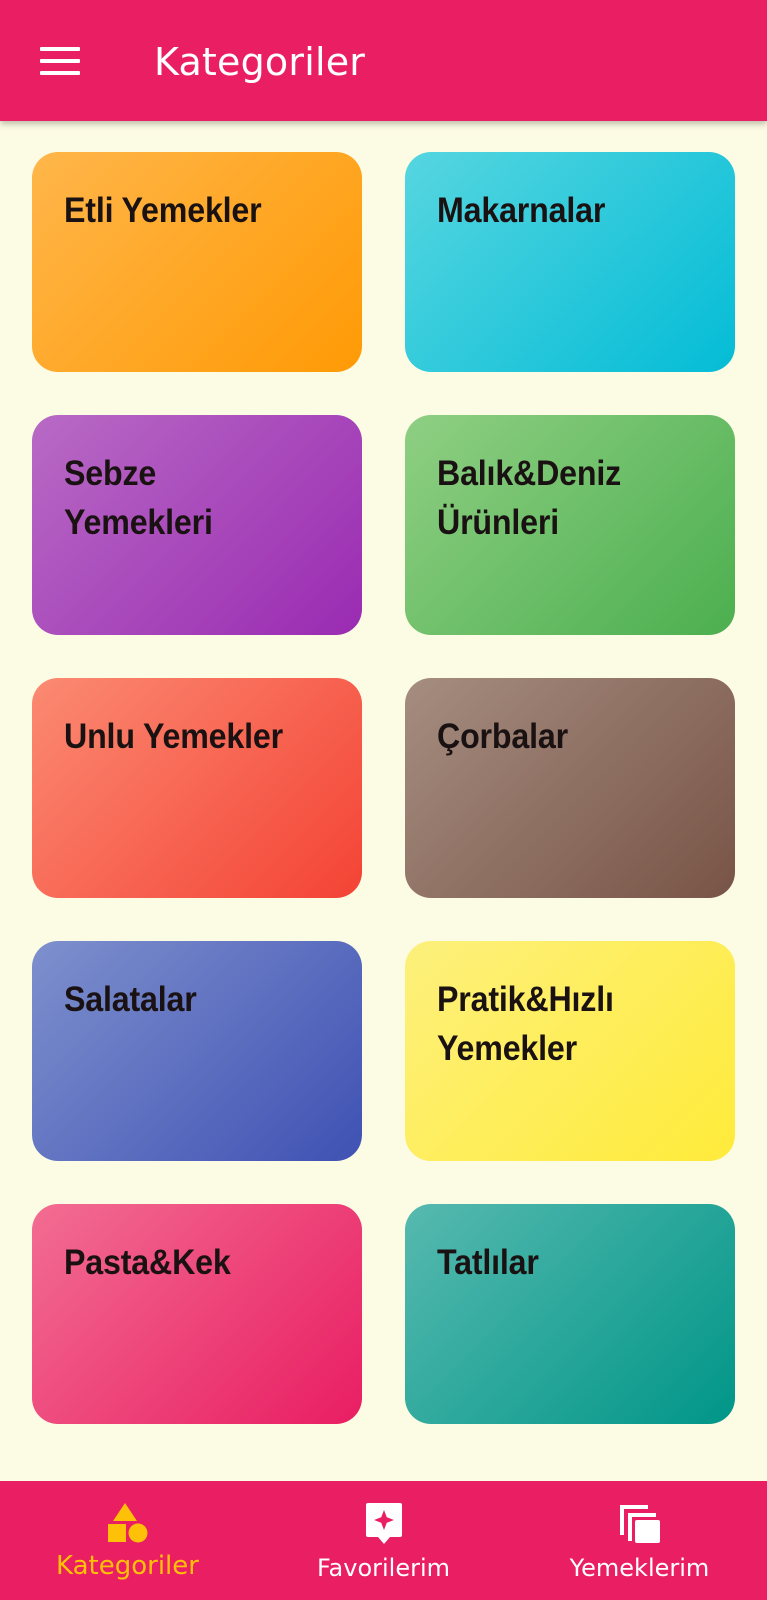 This screenshot has height=1600, width=767. Describe the element at coordinates (197, 1051) in the screenshot. I see `category-card-salatalar: Salatalar` at that location.